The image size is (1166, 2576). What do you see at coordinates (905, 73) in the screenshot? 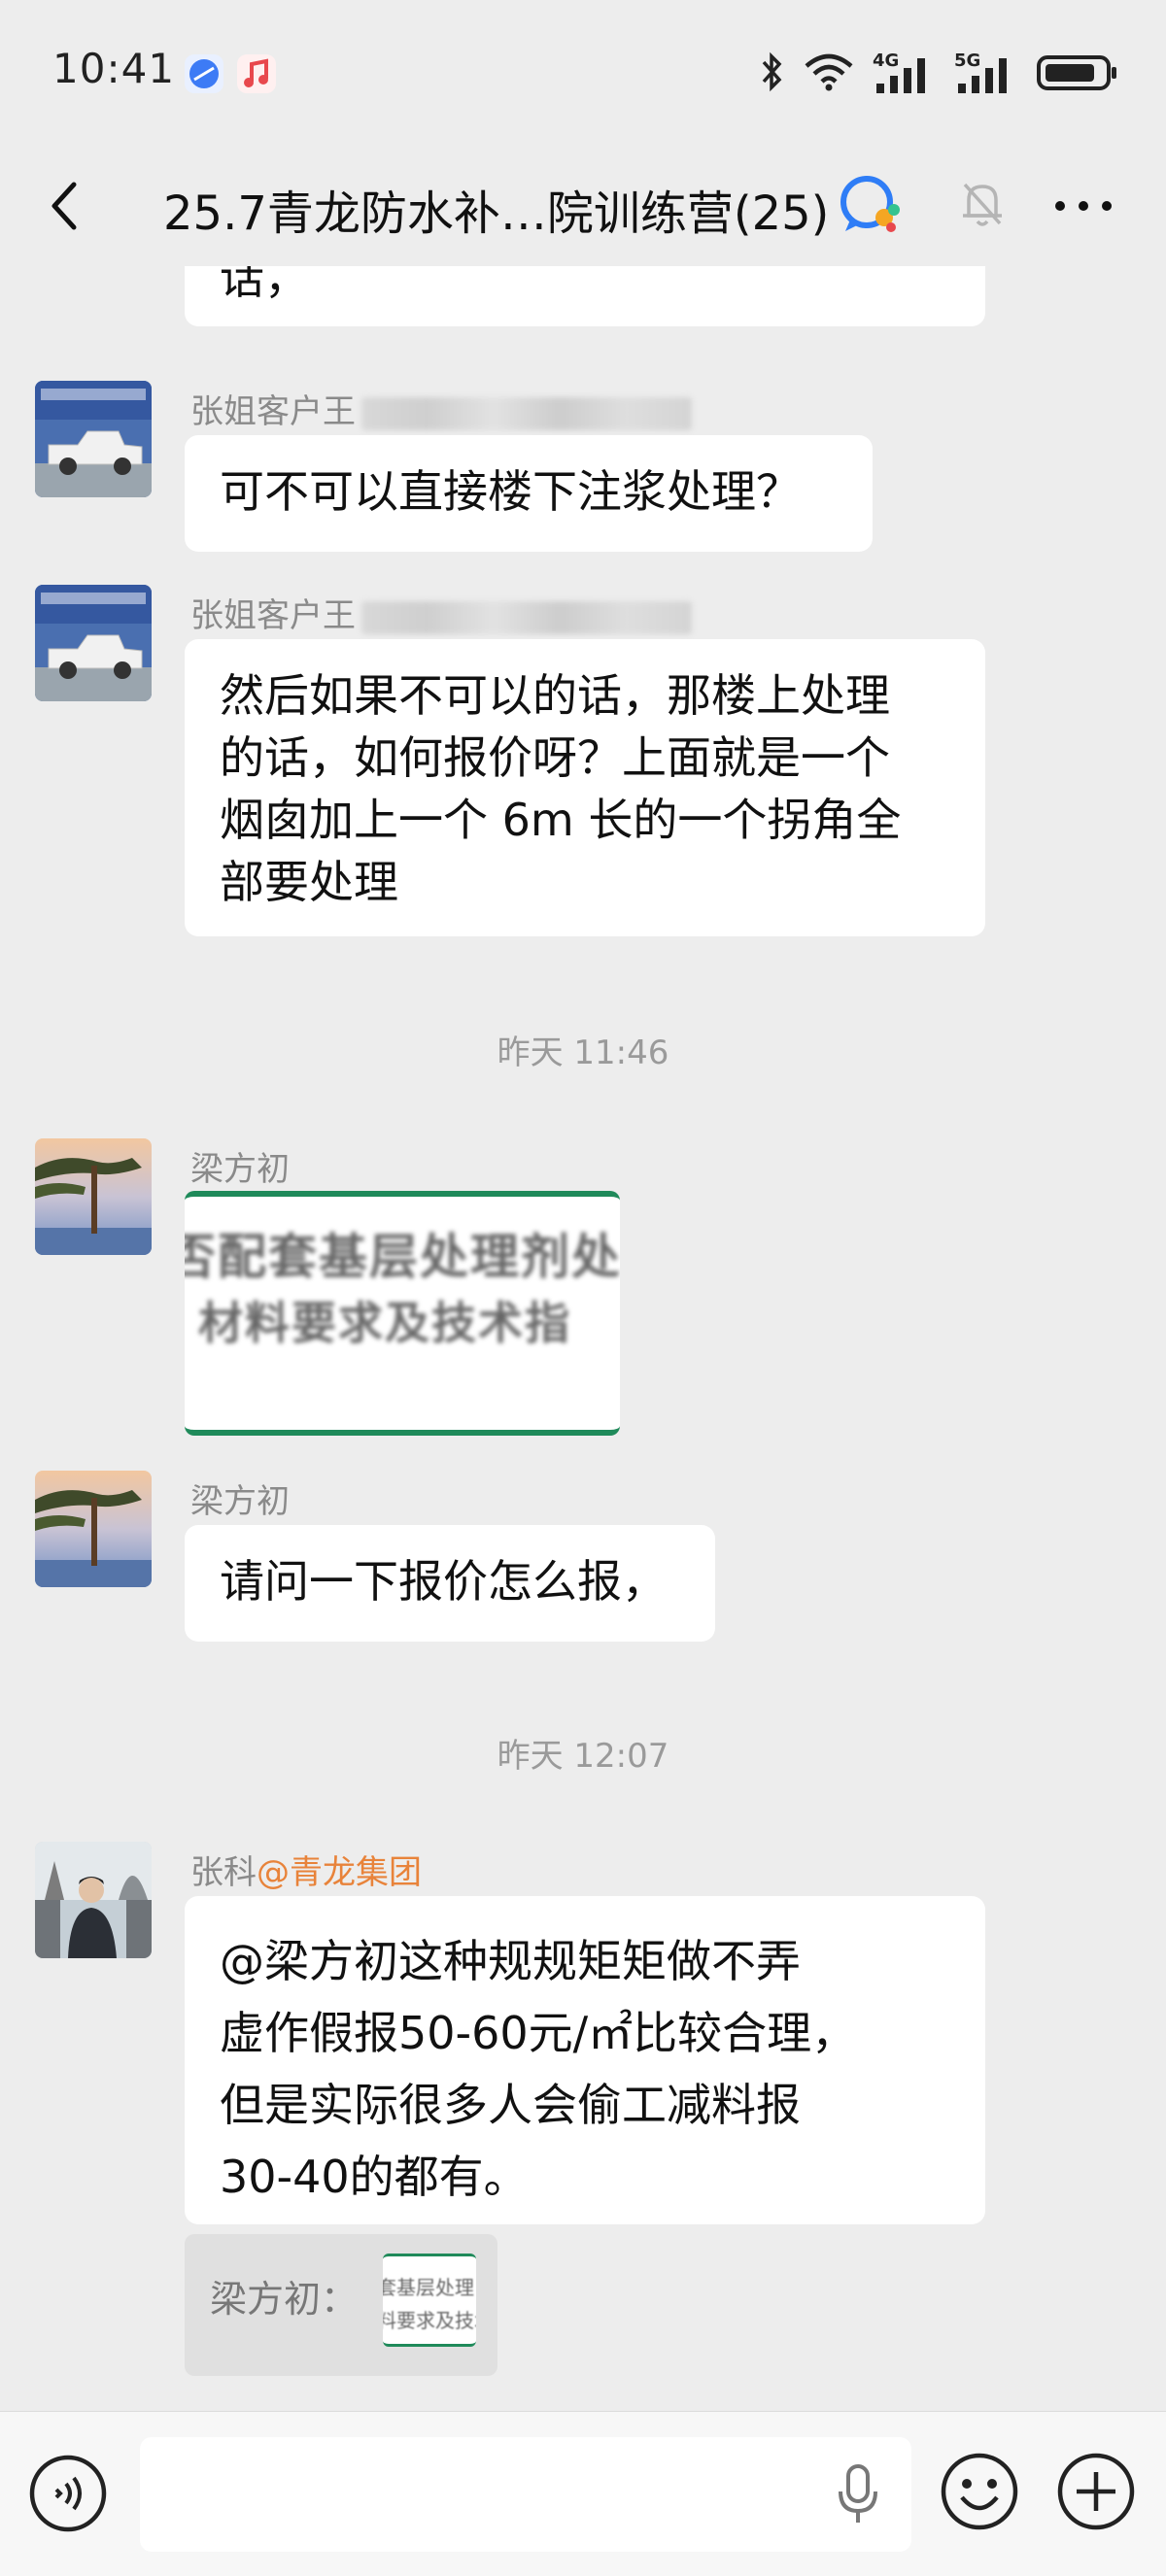
I see `signal-icon-4g: 4G` at bounding box center [905, 73].